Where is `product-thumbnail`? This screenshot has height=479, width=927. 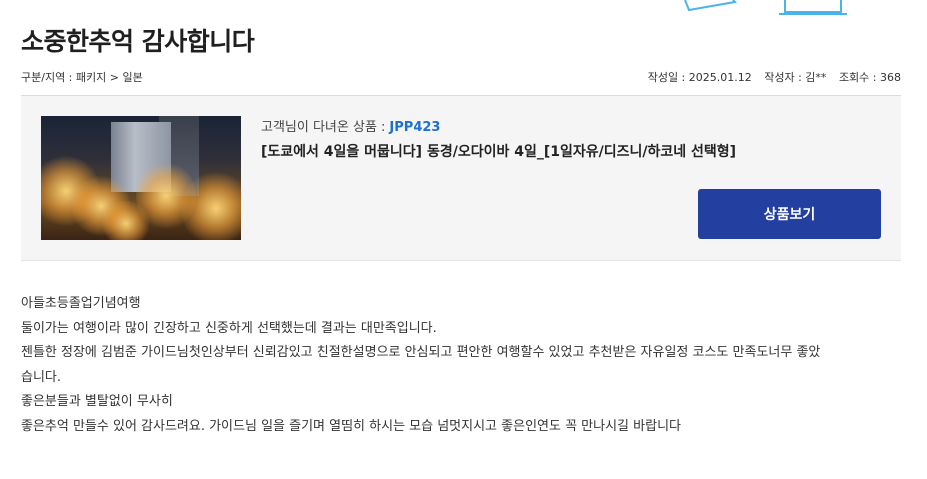
product-thumbnail is located at coordinates (141, 178).